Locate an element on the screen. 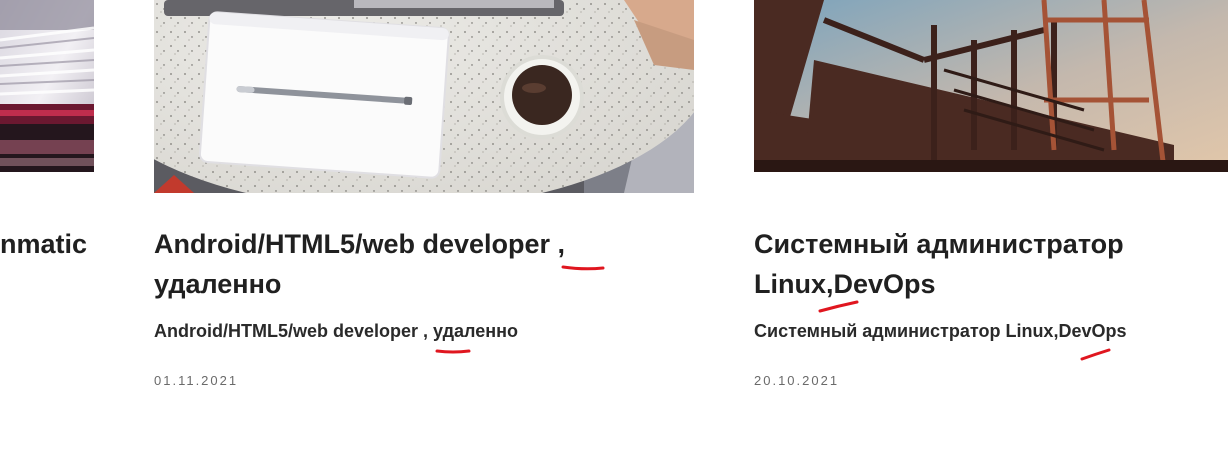  job-card-1: nmatic is located at coordinates (50, 232).